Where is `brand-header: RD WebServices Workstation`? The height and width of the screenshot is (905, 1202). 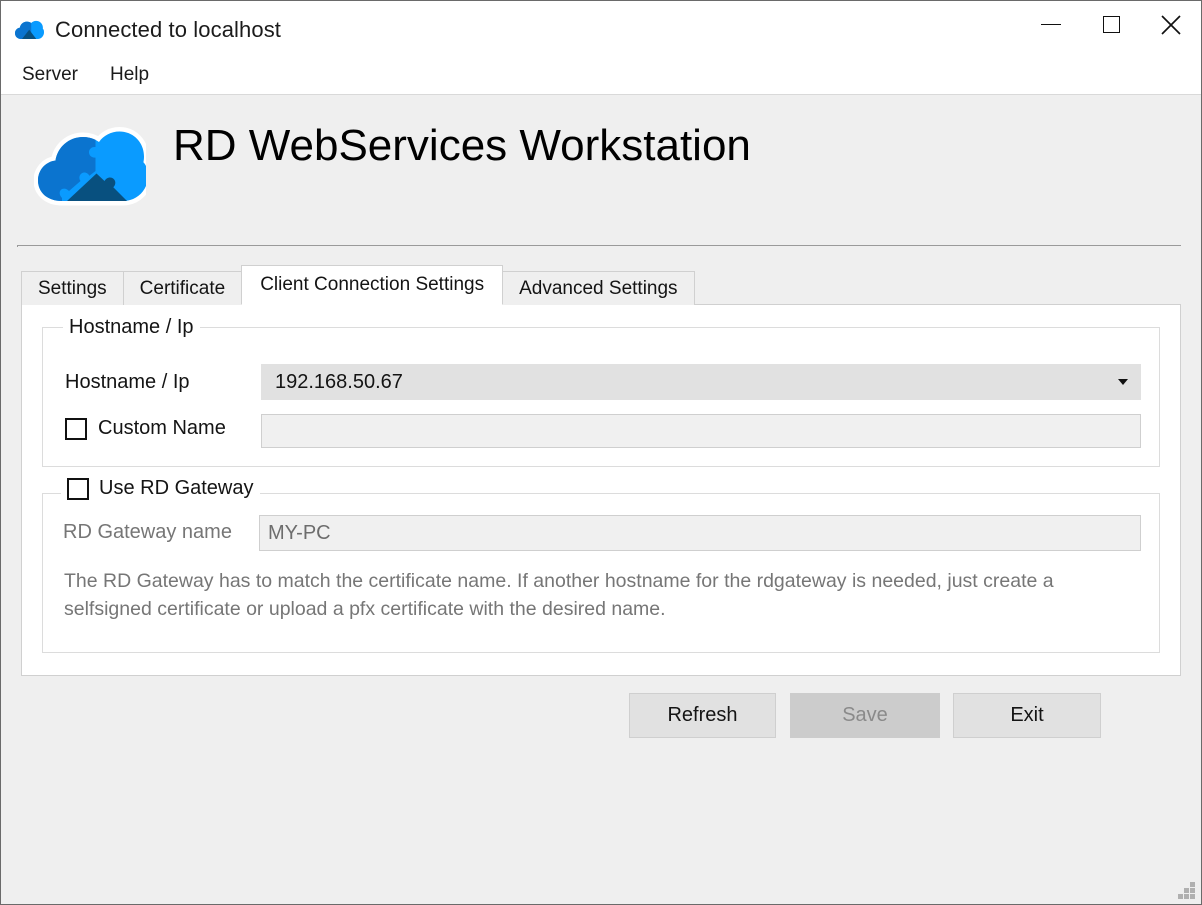
brand-header: RD WebServices Workstation is located at coordinates (601, 162).